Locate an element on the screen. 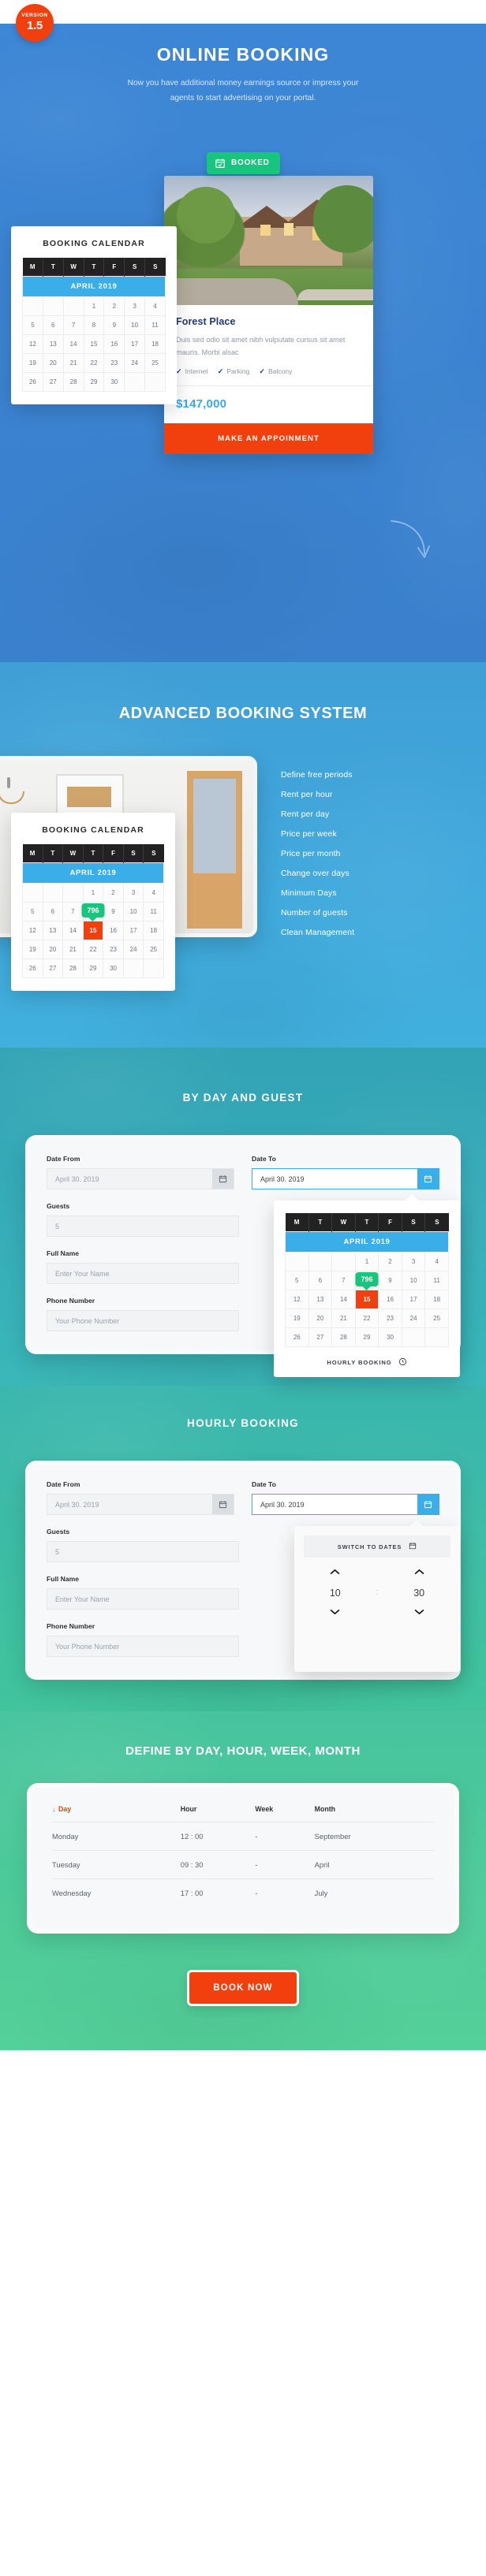 This screenshot has height=2576, width=486. calendar-day-cell: 8 is located at coordinates (94, 325).